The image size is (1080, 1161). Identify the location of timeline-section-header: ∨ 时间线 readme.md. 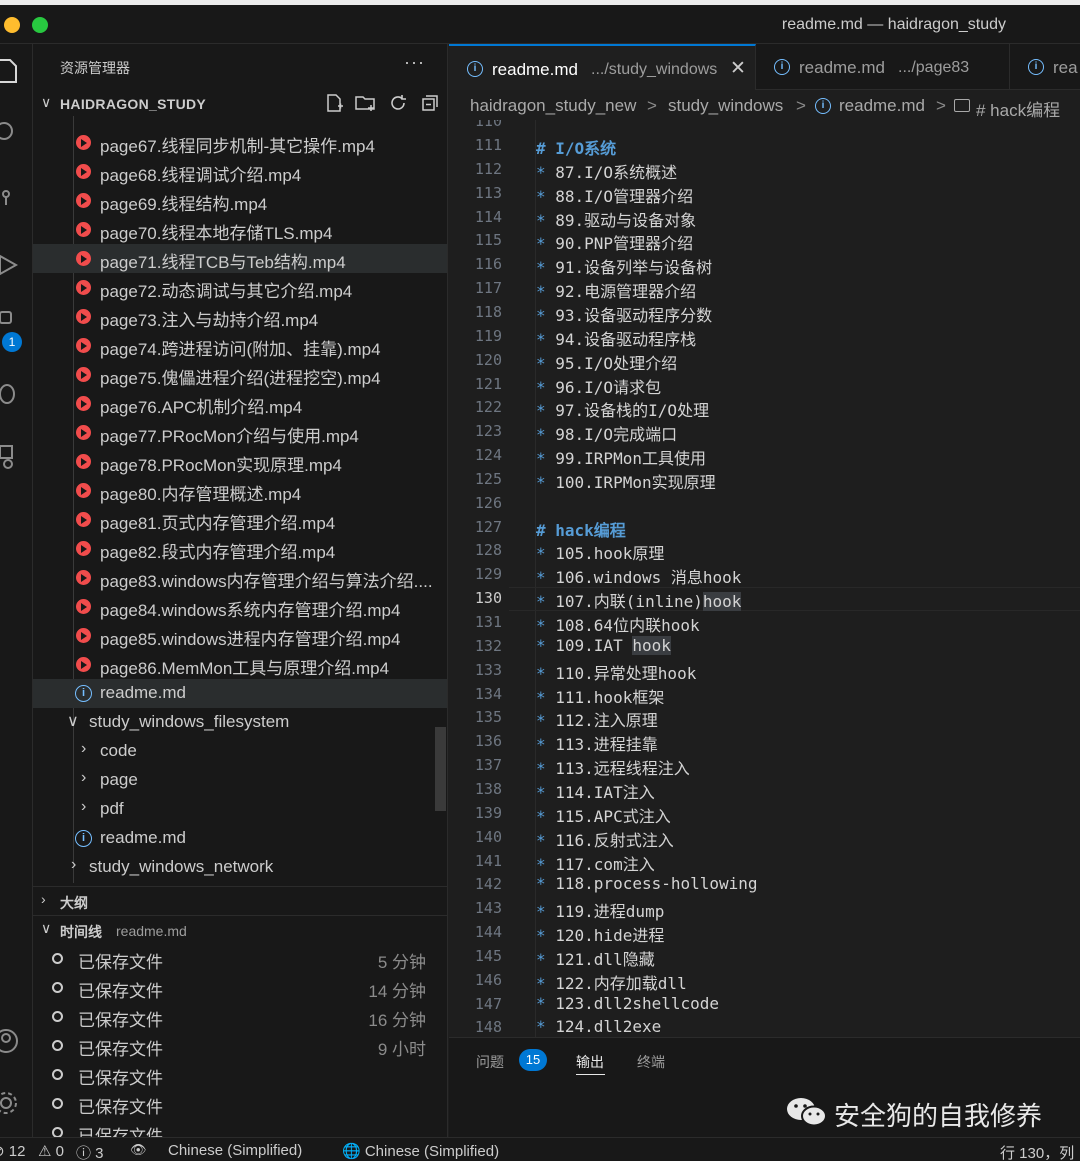
(240, 929).